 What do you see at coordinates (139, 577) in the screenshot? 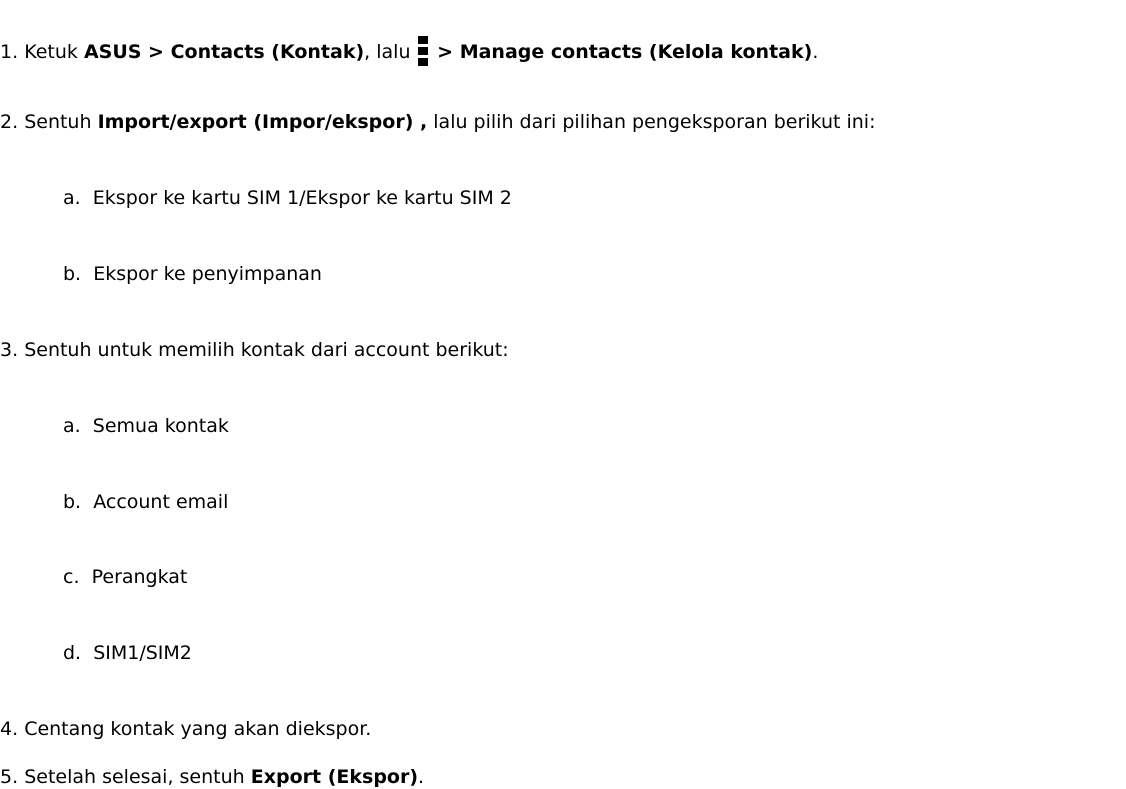
I see `substep-text: Perangkat` at bounding box center [139, 577].